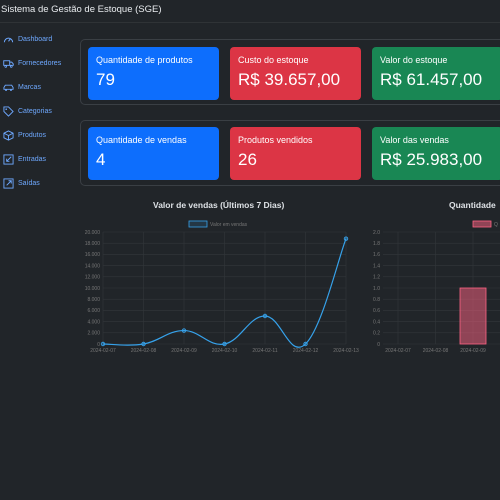 This screenshot has height=500, width=500. I want to click on y-tick-label: 12.000, so click(93, 278).